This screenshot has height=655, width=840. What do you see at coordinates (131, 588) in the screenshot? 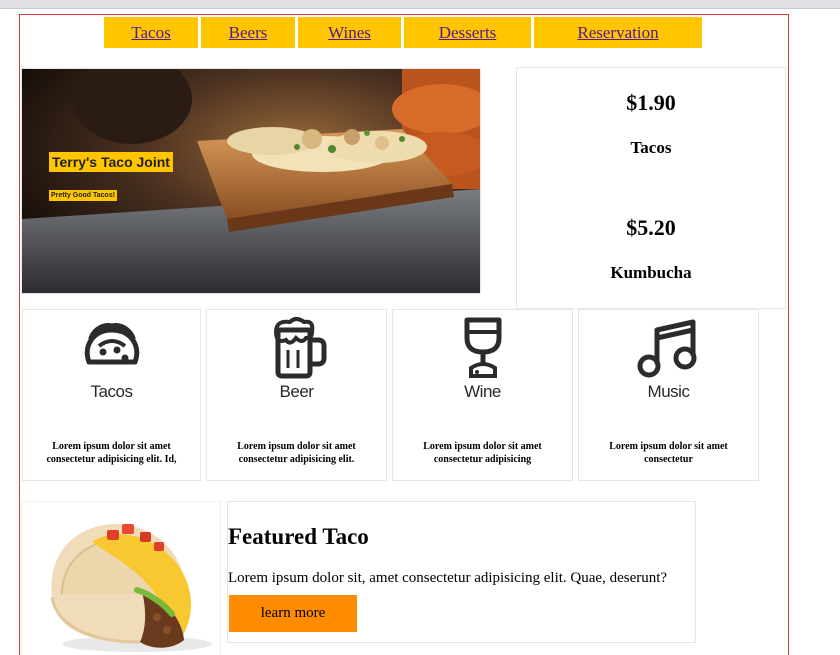
I see `taco-photo` at bounding box center [131, 588].